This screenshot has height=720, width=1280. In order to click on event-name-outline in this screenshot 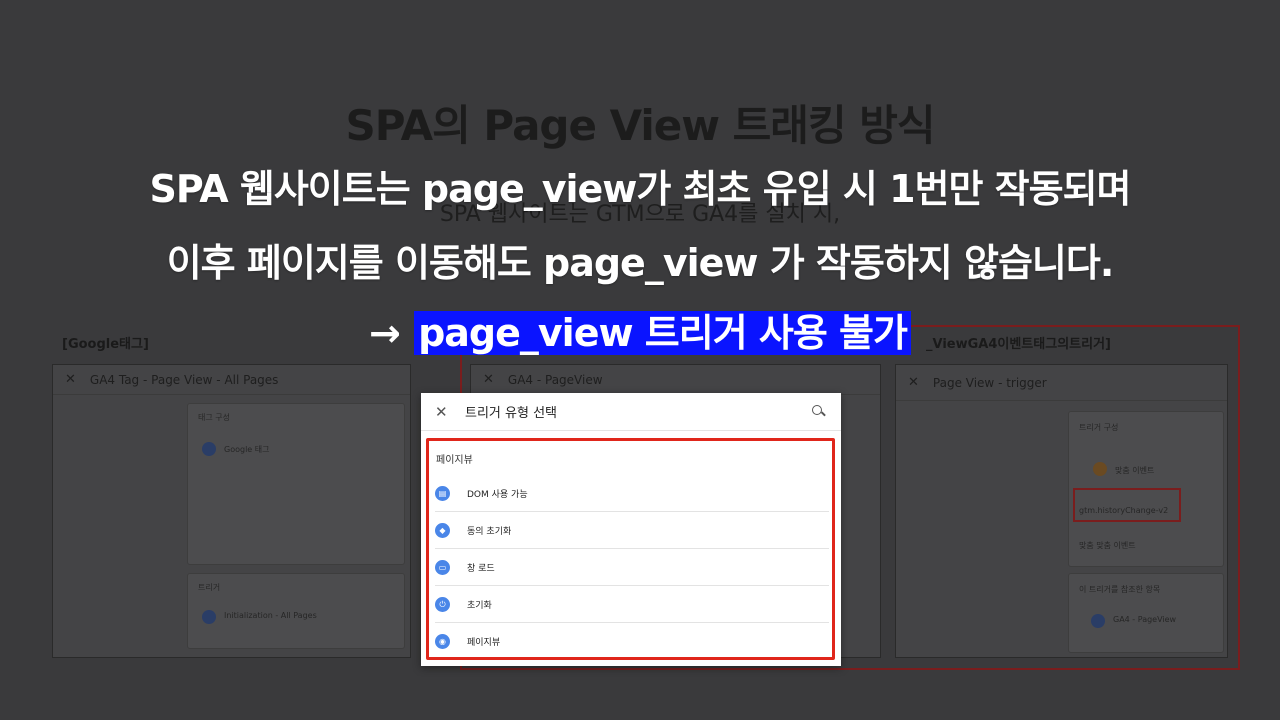, I will do `click(1127, 505)`.